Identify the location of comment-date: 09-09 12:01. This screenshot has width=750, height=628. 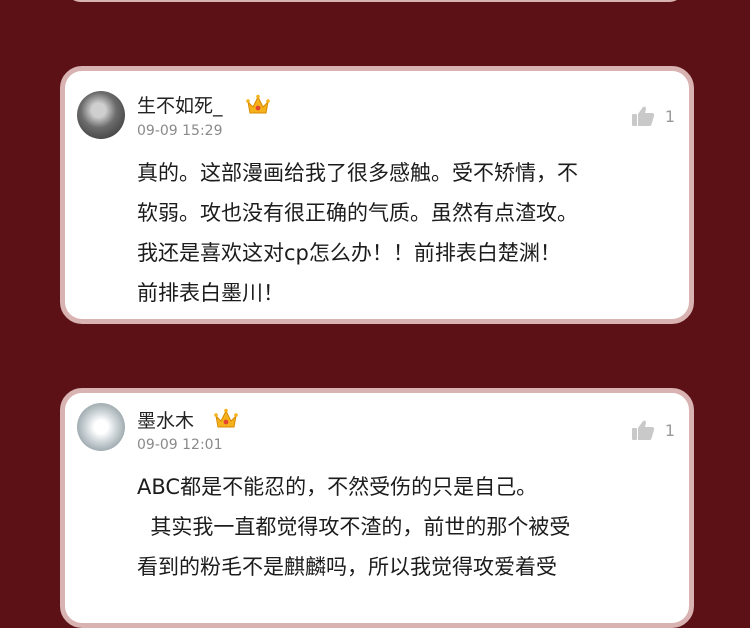
(180, 445).